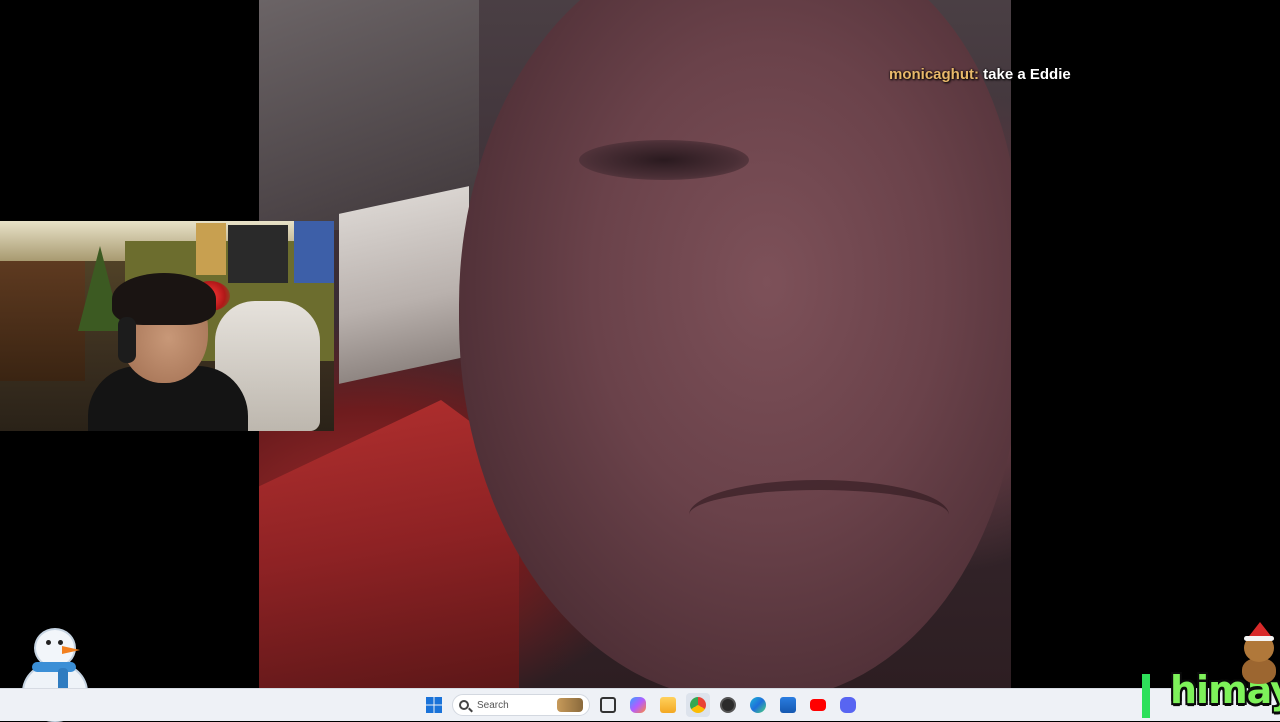 The width and height of the screenshot is (1280, 722). I want to click on microsoft-store-icon, so click(788, 705).